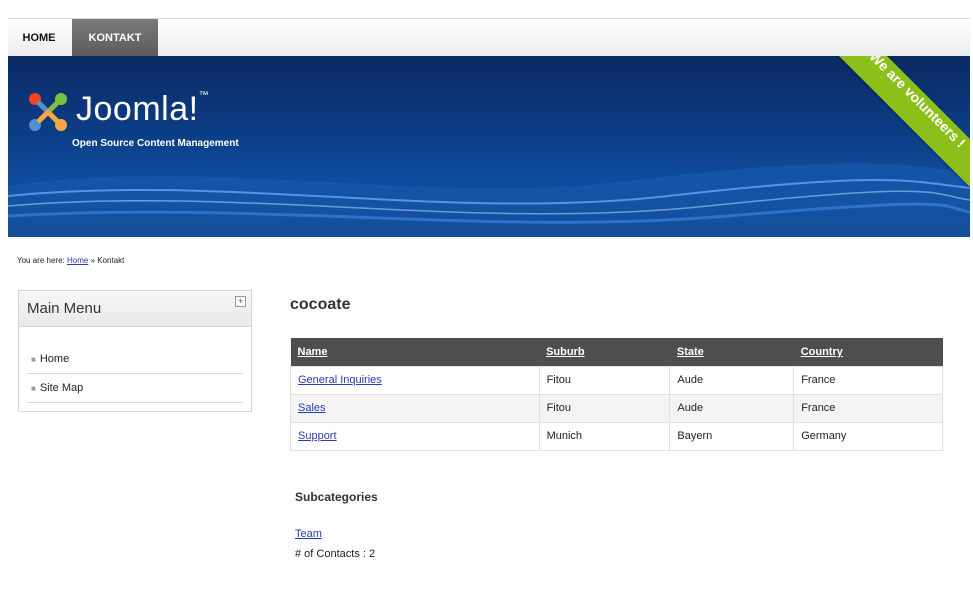  I want to click on table-row: Sales Fitou Aude France, so click(616, 408).